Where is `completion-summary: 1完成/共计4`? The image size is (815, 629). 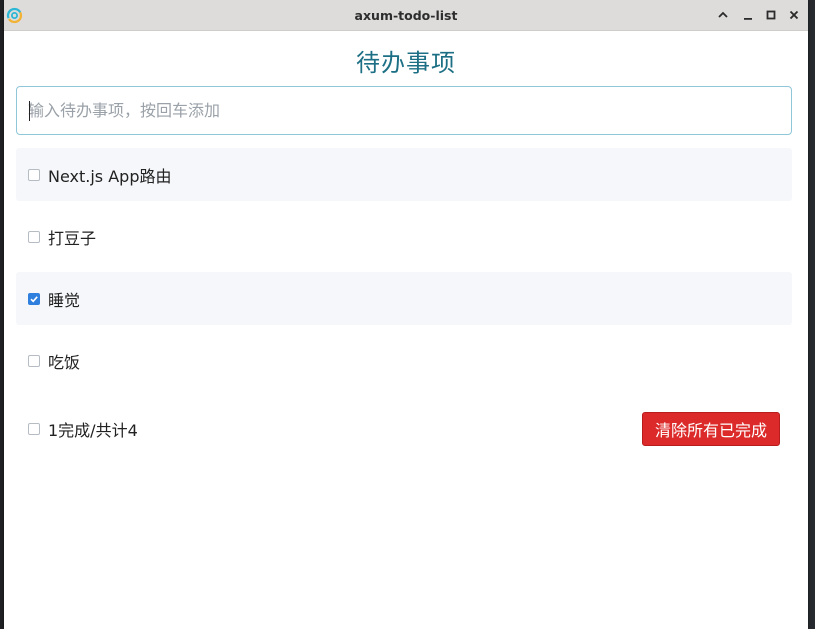 completion-summary: 1完成/共计4 is located at coordinates (93, 430).